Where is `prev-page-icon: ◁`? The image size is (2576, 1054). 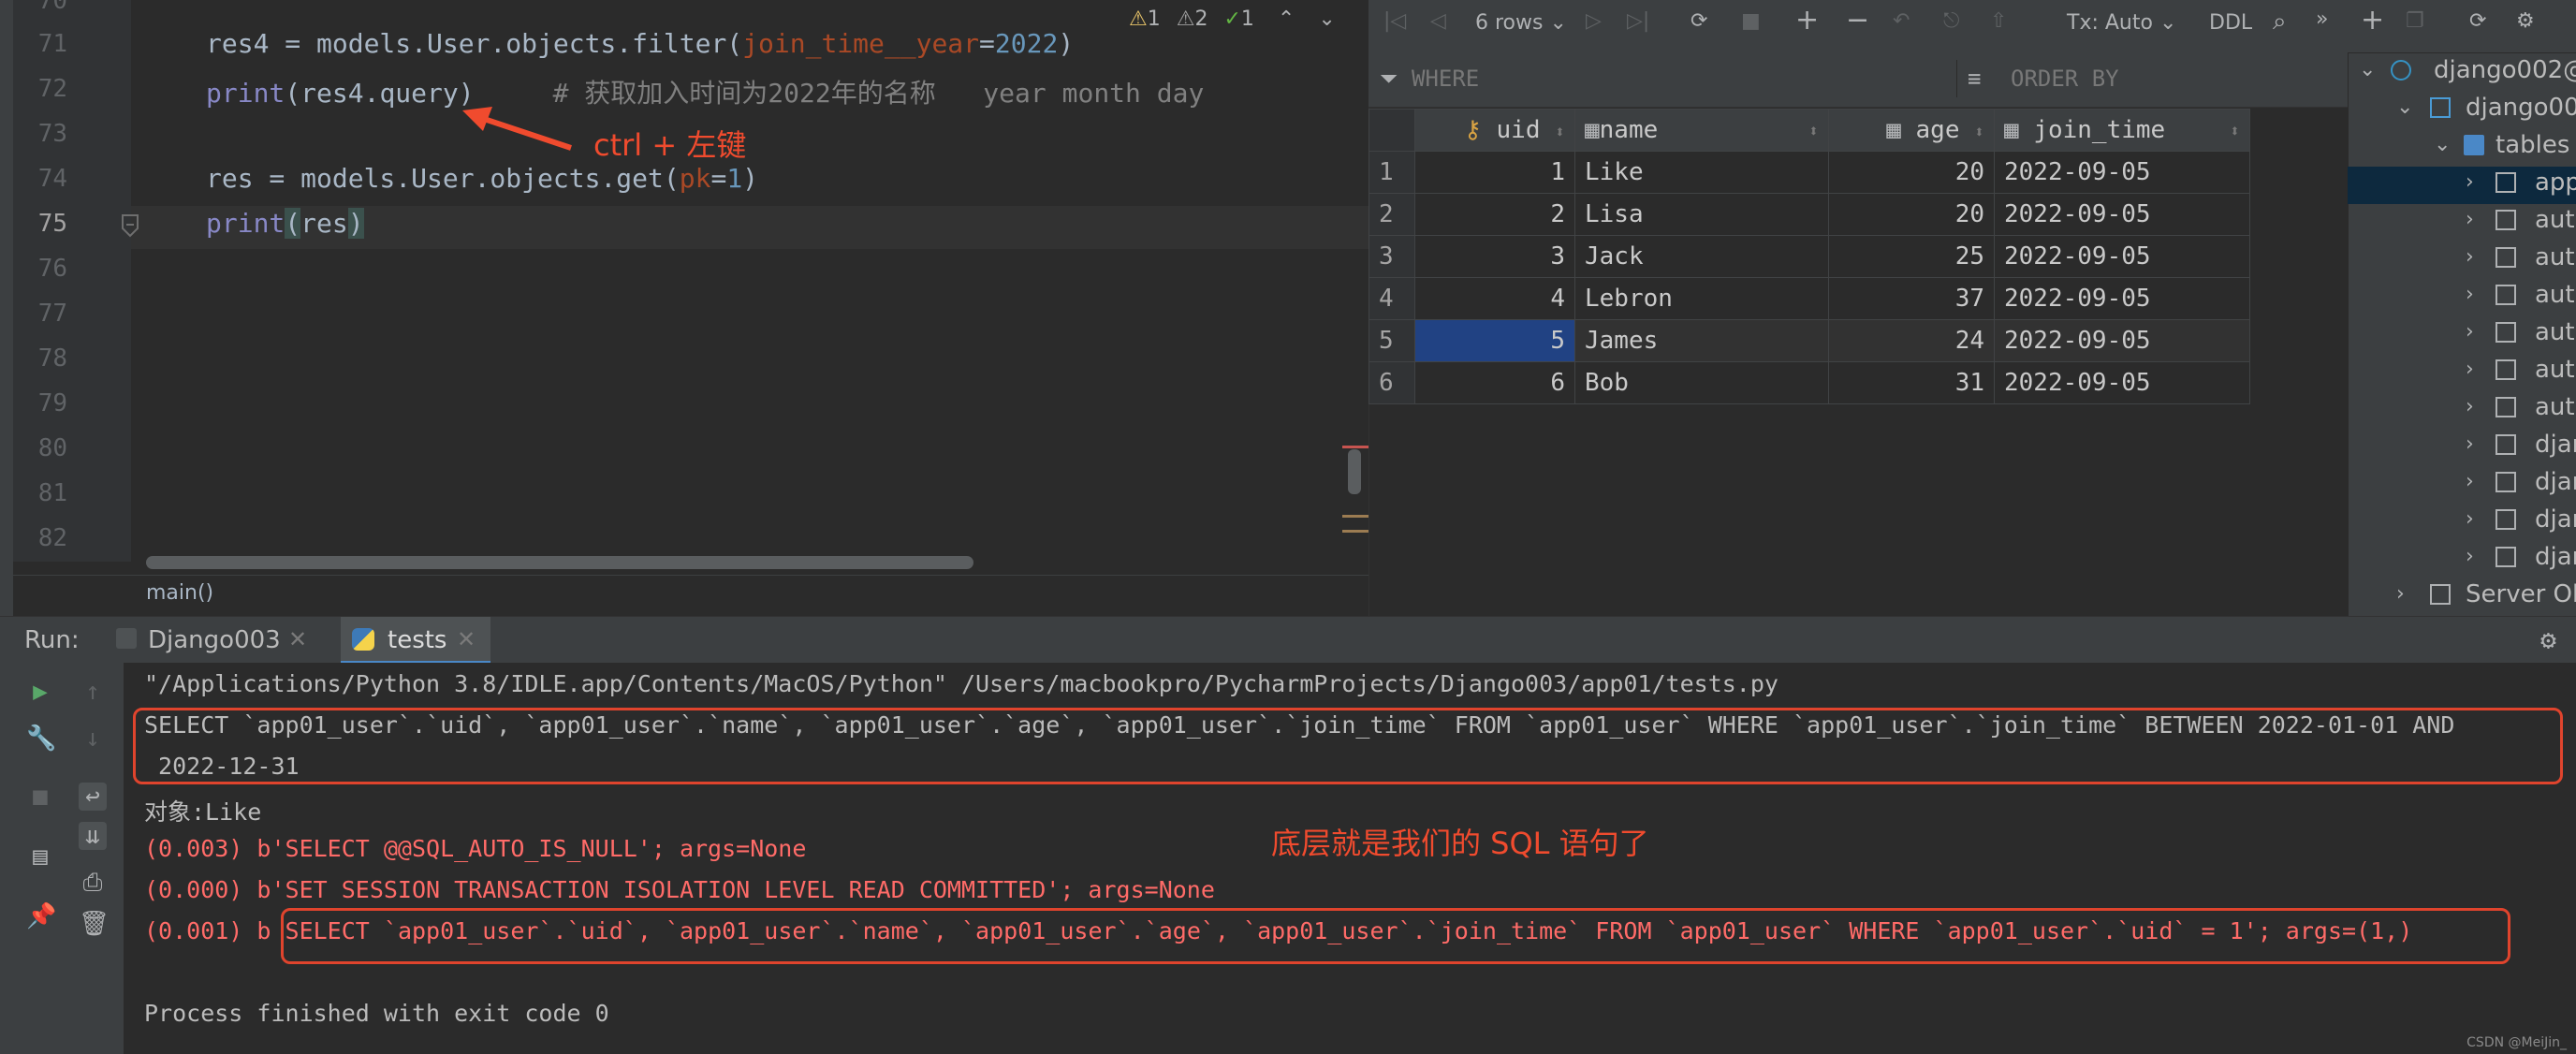
prev-page-icon: ◁ is located at coordinates (1438, 21).